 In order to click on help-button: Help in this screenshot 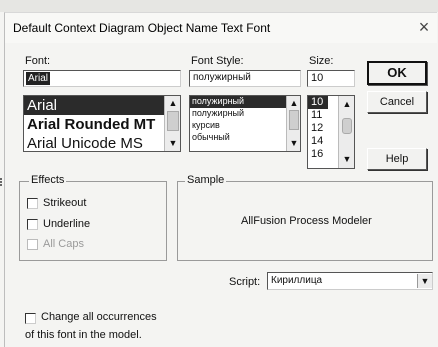, I will do `click(397, 159)`.